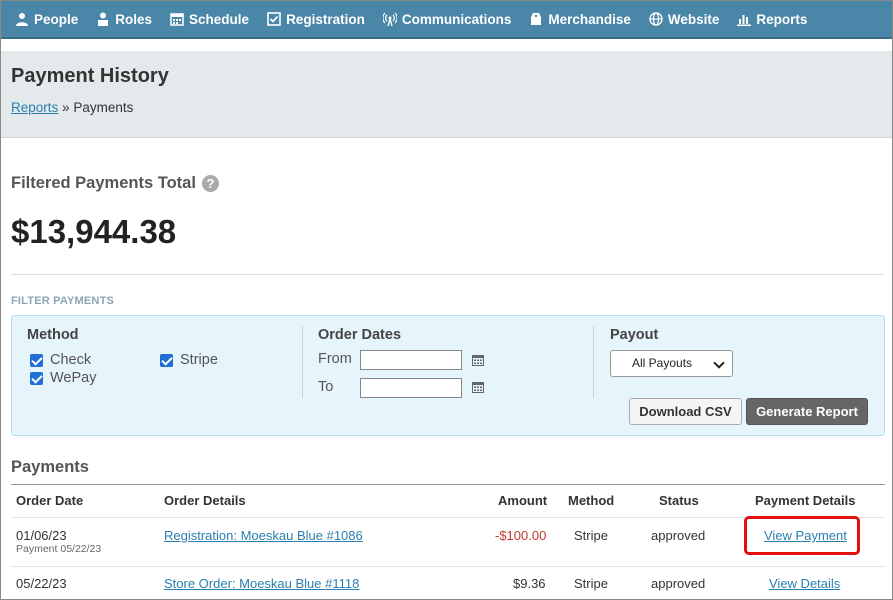  What do you see at coordinates (536, 19) in the screenshot?
I see `tag-icon` at bounding box center [536, 19].